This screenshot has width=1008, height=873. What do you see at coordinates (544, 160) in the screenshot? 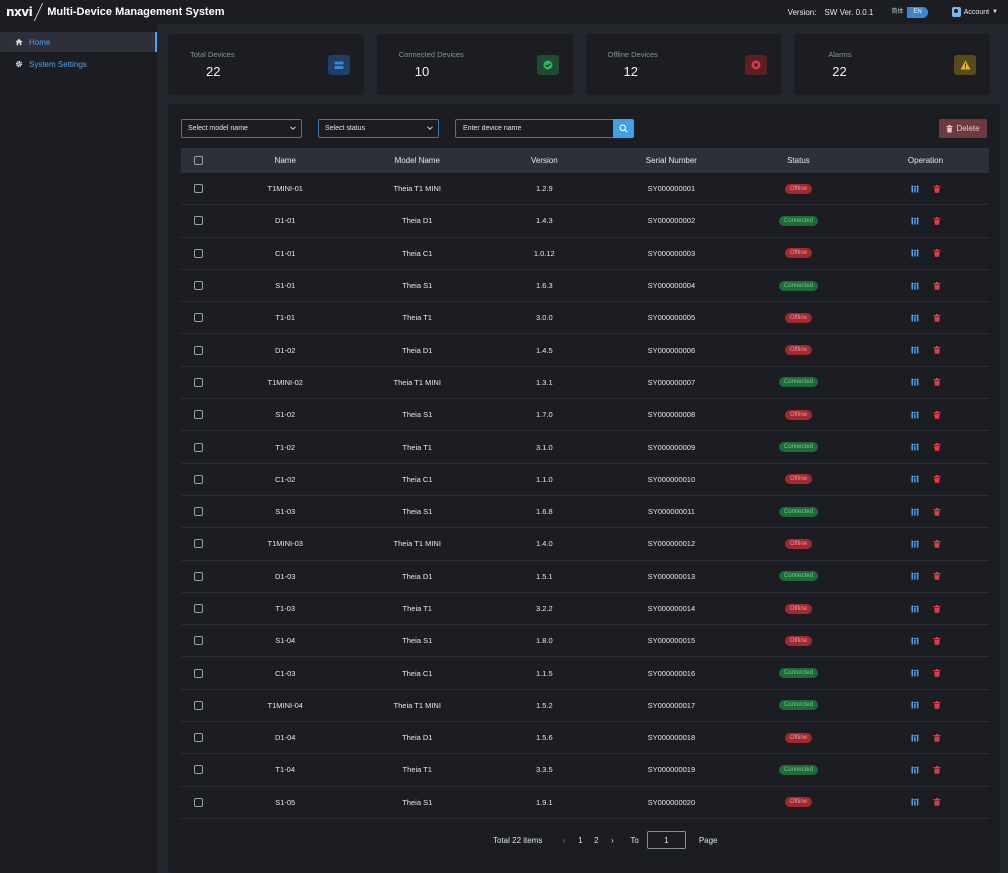
I see `column-header-version: Version` at bounding box center [544, 160].